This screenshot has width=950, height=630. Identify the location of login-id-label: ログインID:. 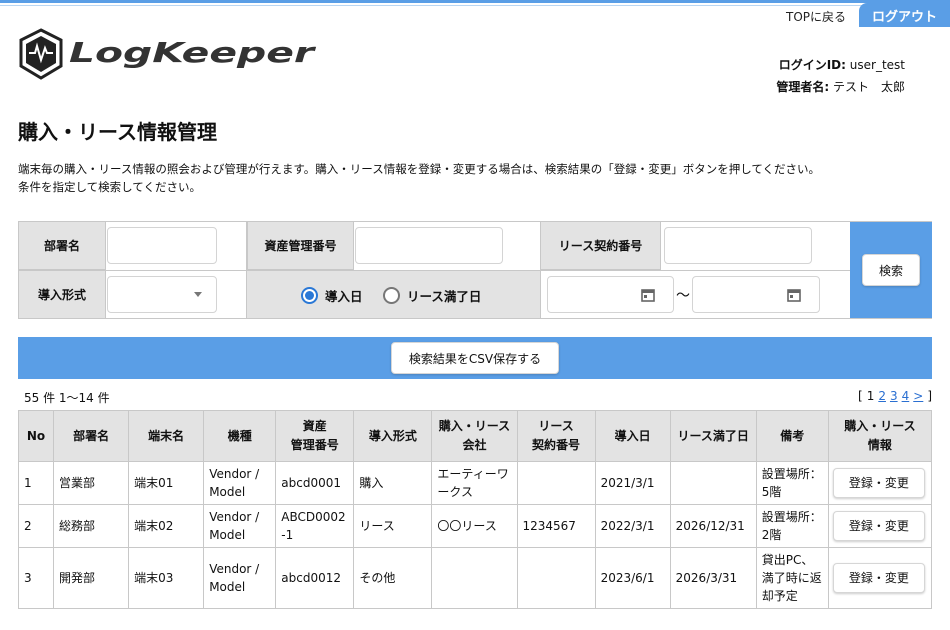
(812, 65).